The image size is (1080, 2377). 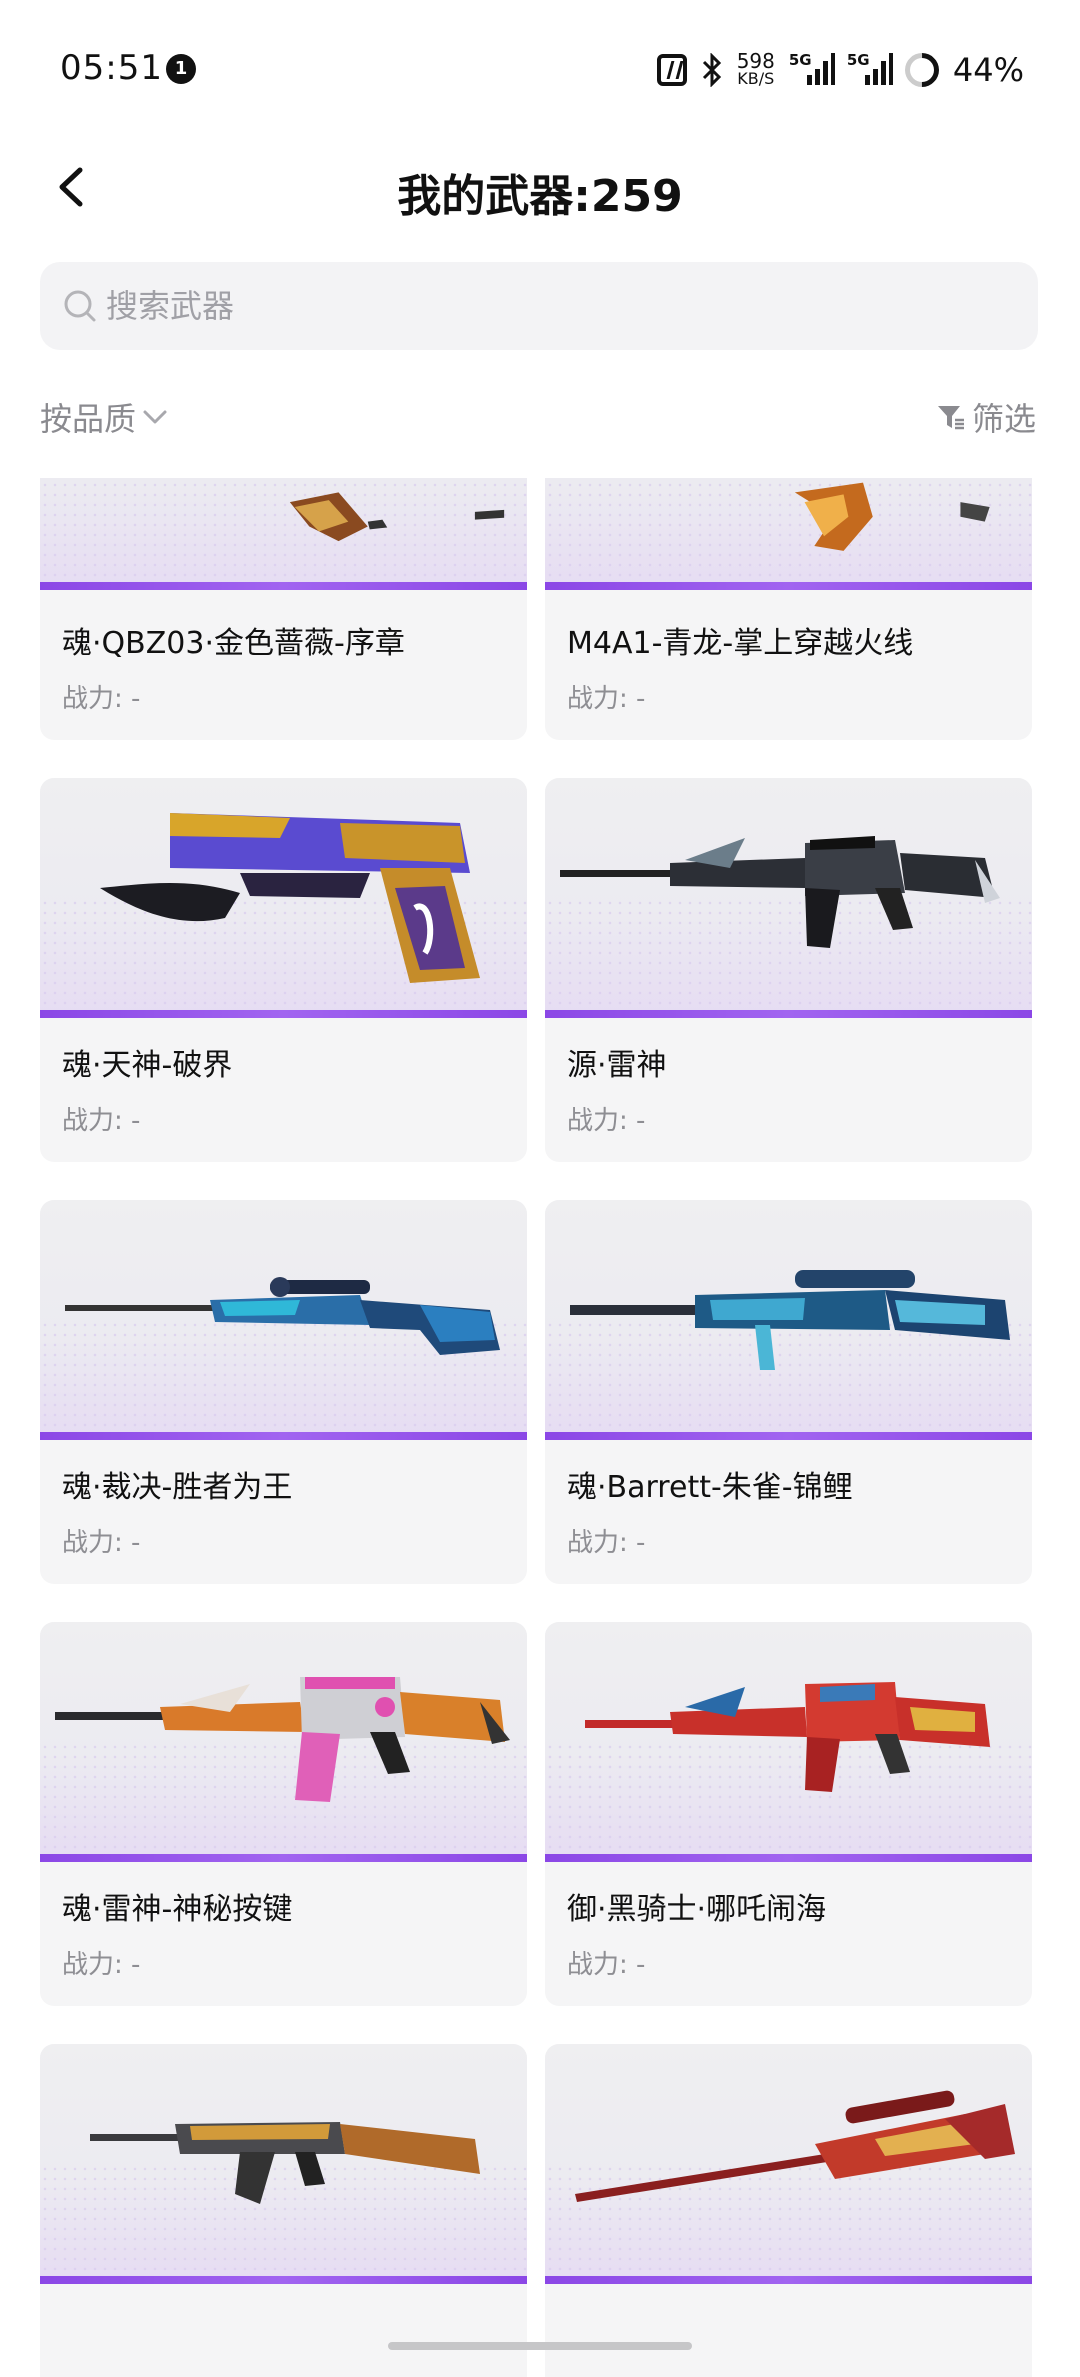 I want to click on search-bar, so click(x=539, y=306).